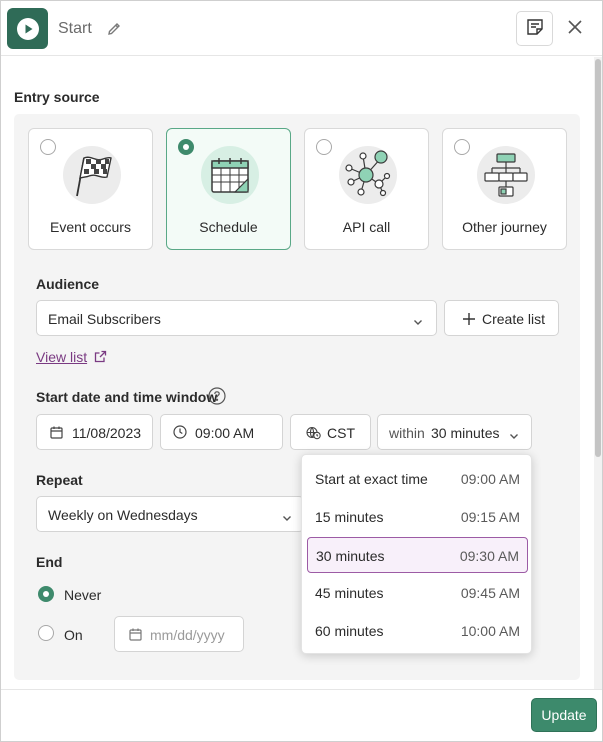 The image size is (603, 742). Describe the element at coordinates (217, 397) in the screenshot. I see `help-icon` at that location.